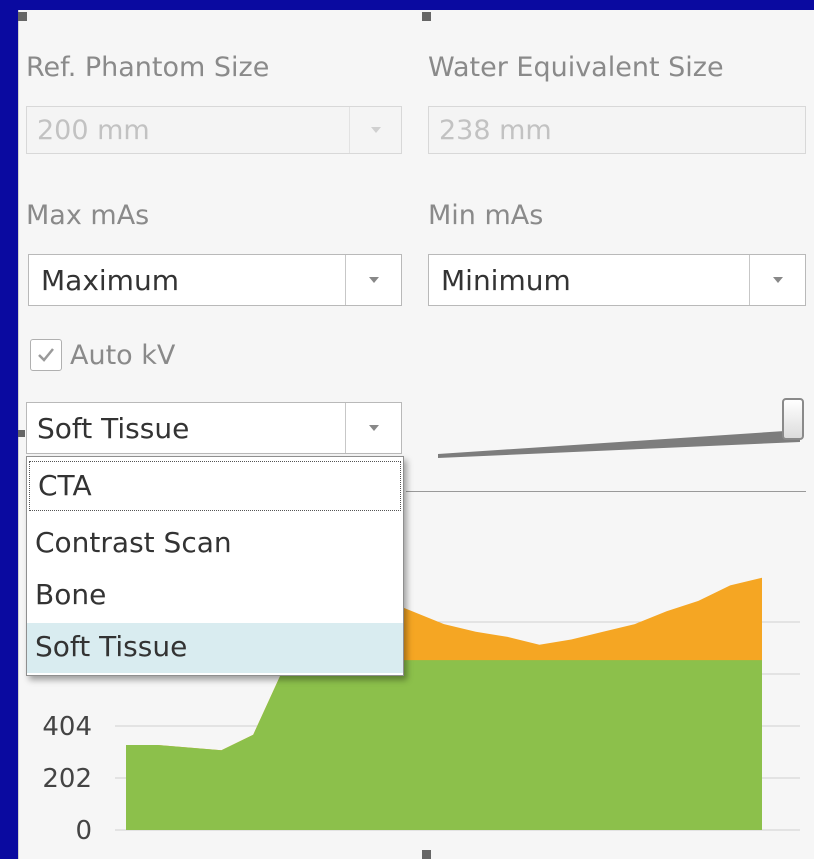 The image size is (814, 859). I want to click on max-mas-dropdown-button, so click(373, 280).